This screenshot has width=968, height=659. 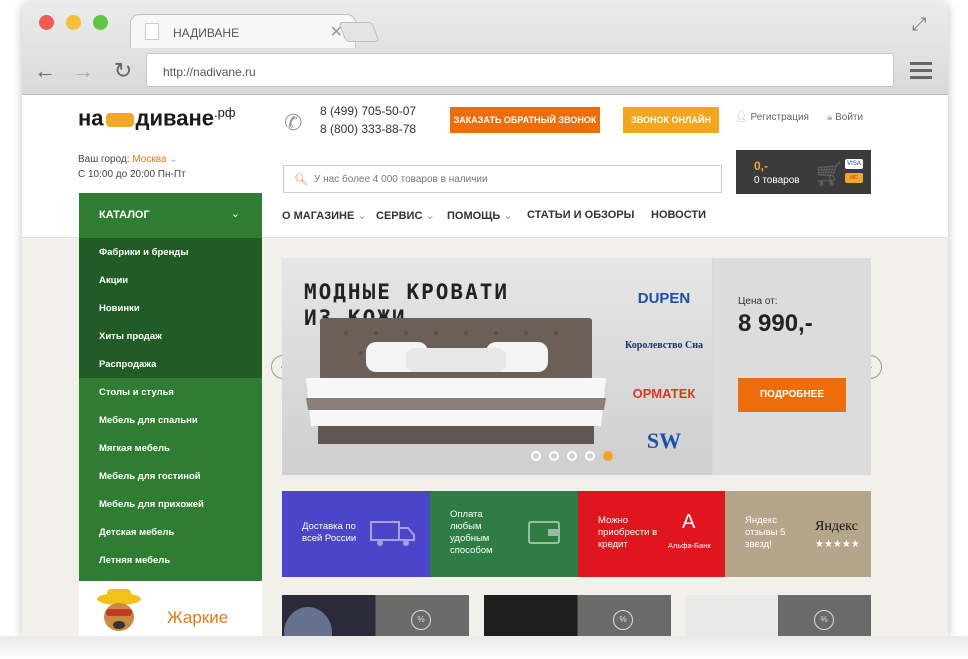 I want to click on nav-about-label: О МАГАЗИНЕ, so click(x=318, y=216).